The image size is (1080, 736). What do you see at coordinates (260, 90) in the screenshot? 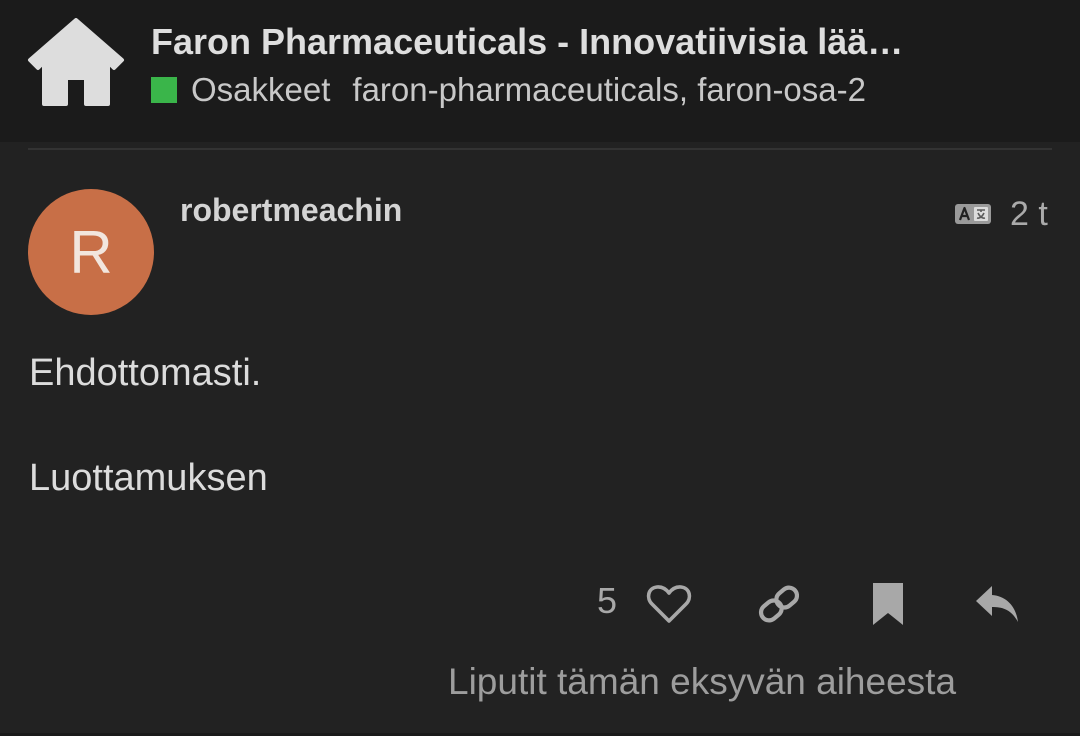
I see `category-link: Osakkeet` at bounding box center [260, 90].